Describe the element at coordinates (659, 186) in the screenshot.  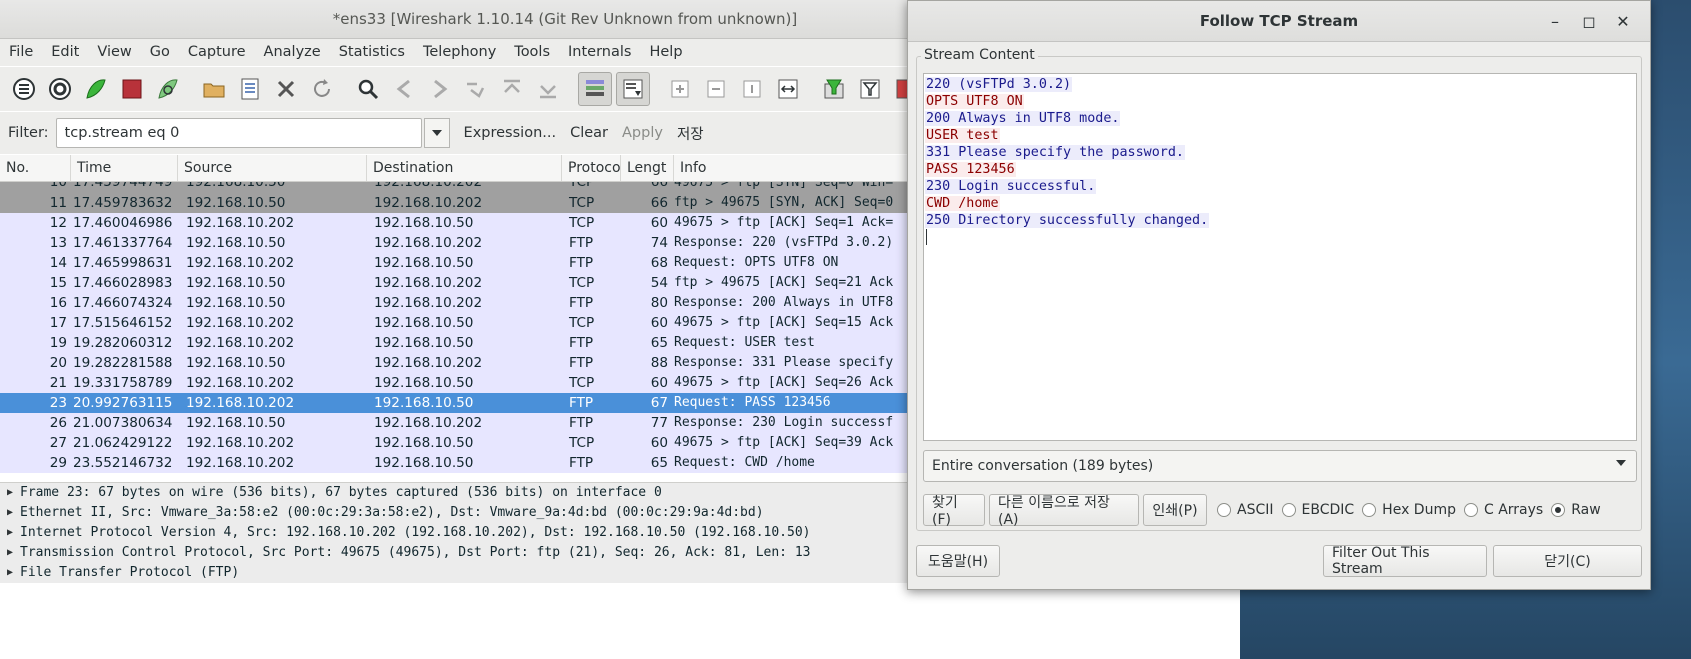
I see `packet-length: 66` at that location.